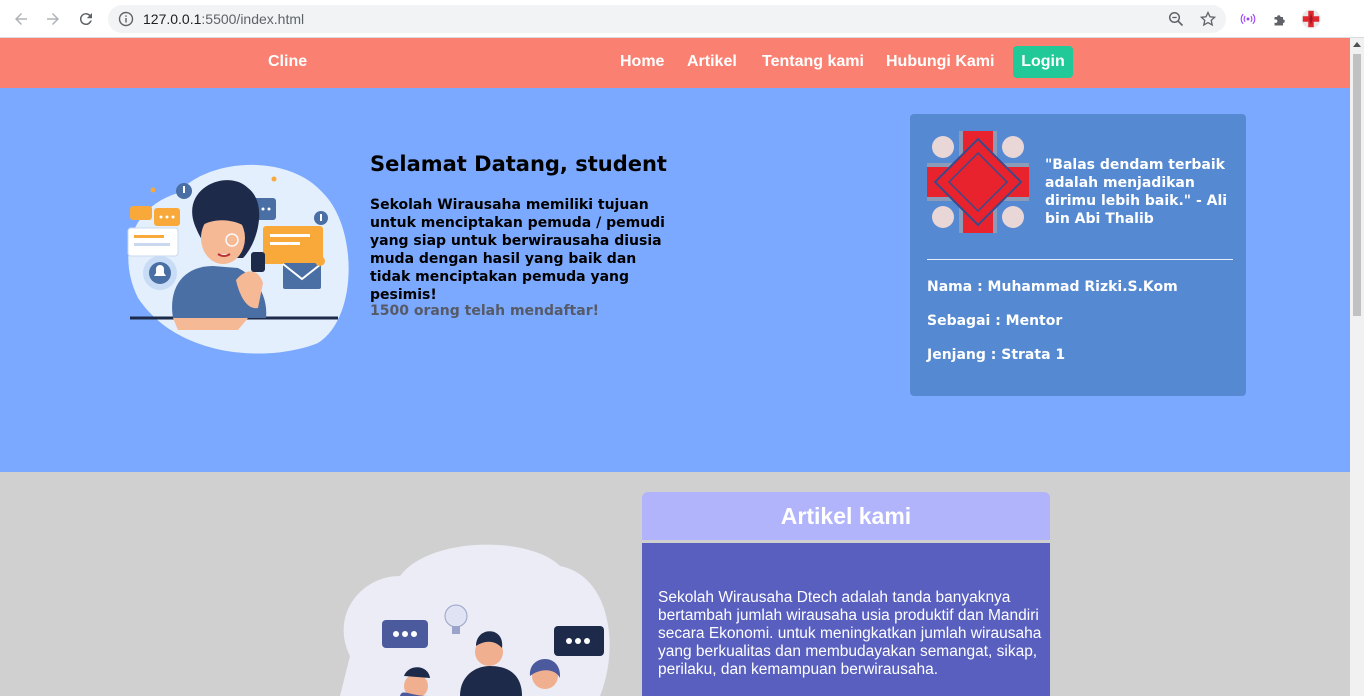 The height and width of the screenshot is (696, 1364). I want to click on zoom-icon, so click(1176, 19).